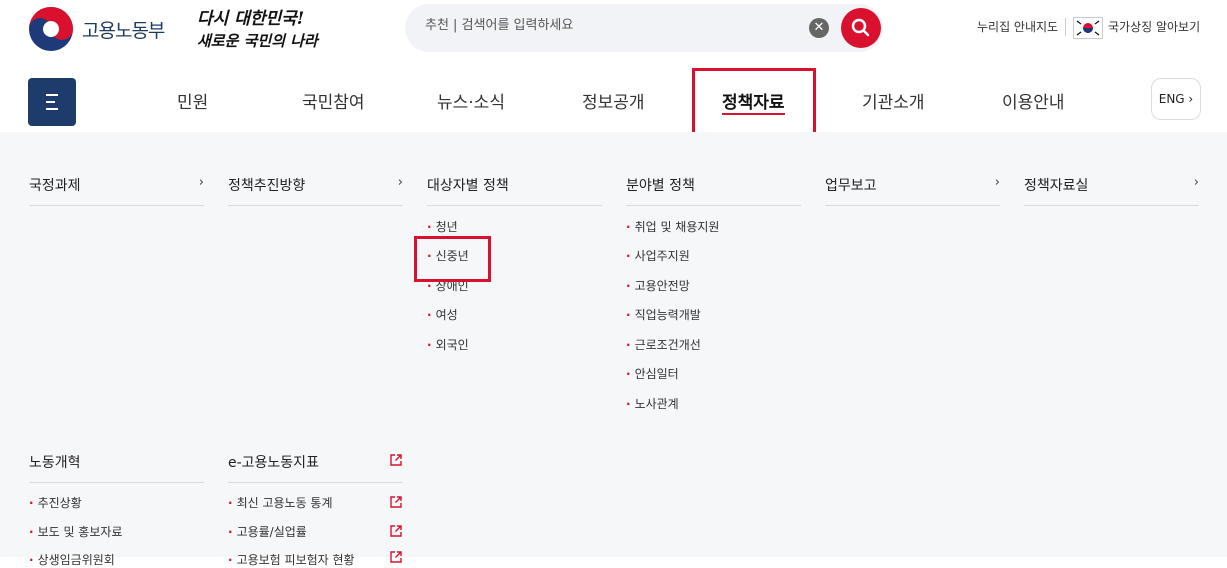 The width and height of the screenshot is (1227, 568). I want to click on menu-column-national-tasks: 국정과제 ›, so click(116, 190).